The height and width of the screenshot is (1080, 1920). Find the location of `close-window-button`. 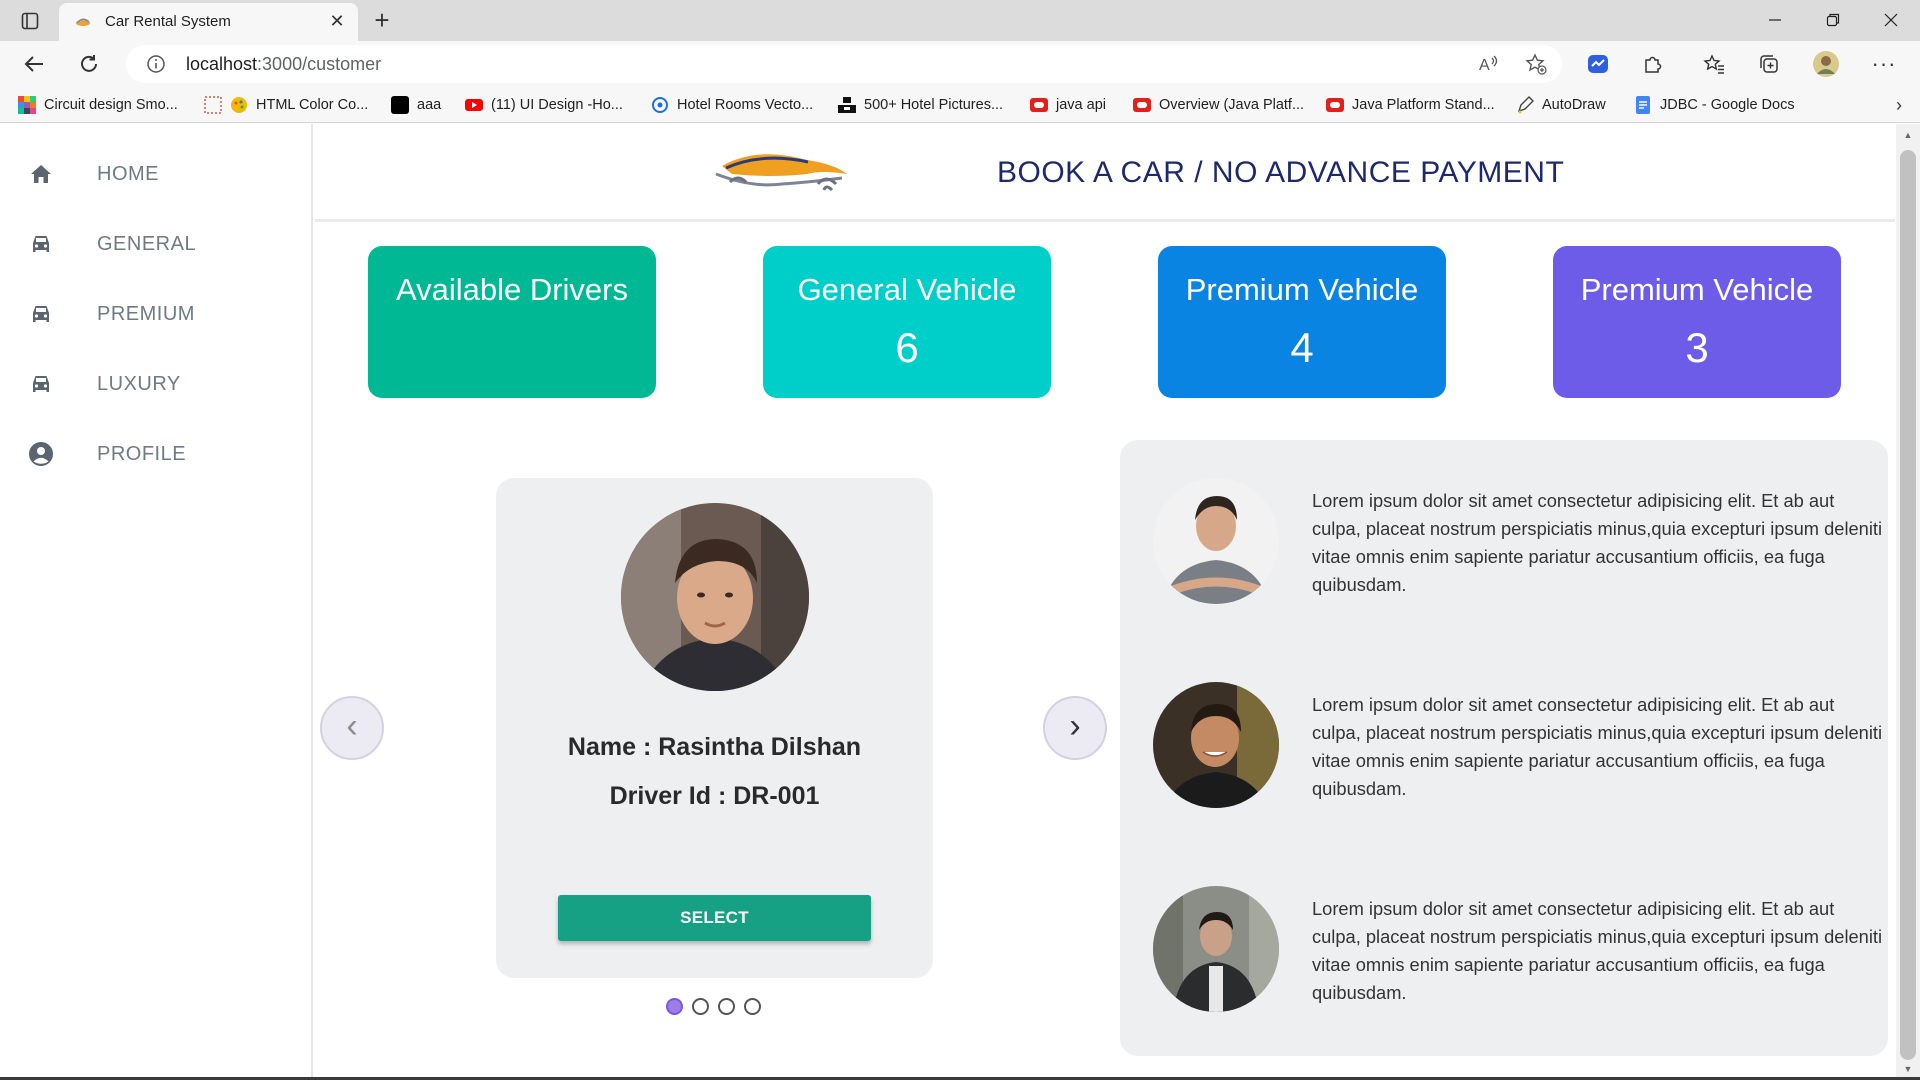

close-window-button is located at coordinates (1891, 20).